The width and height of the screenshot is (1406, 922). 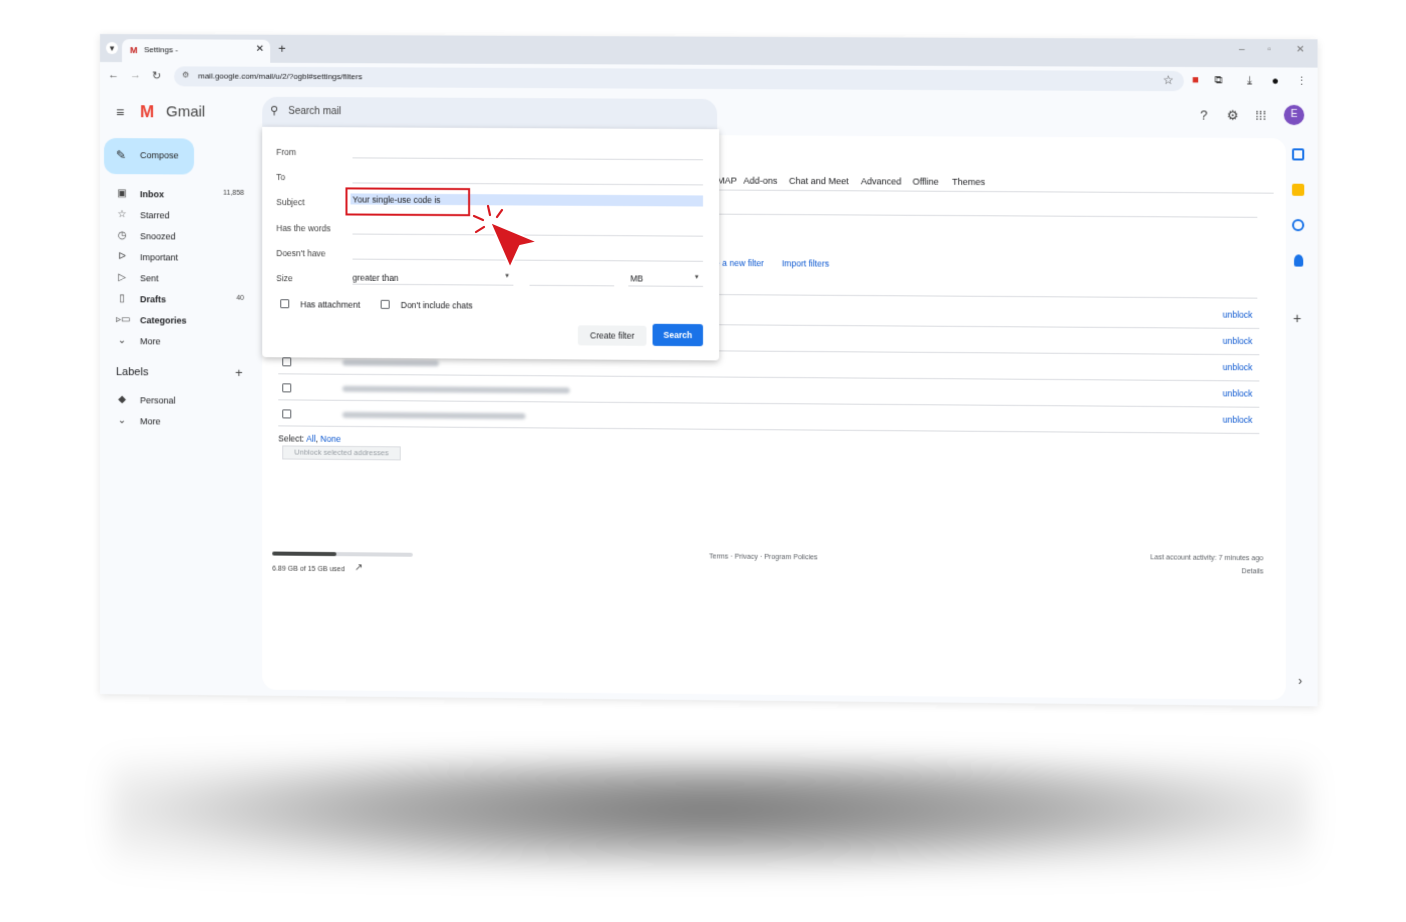 I want to click on size-unit-select: MB, so click(x=636, y=278).